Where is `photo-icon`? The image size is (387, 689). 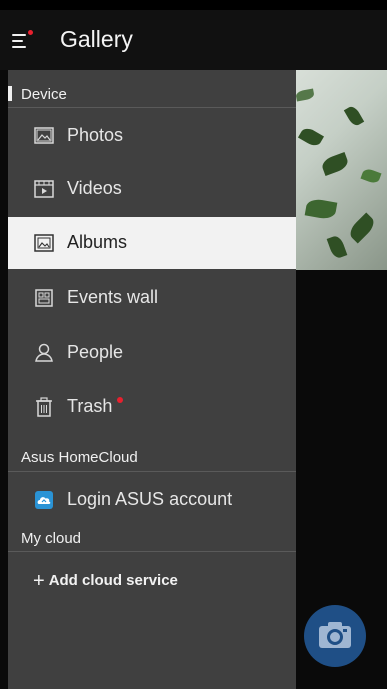 photo-icon is located at coordinates (44, 135).